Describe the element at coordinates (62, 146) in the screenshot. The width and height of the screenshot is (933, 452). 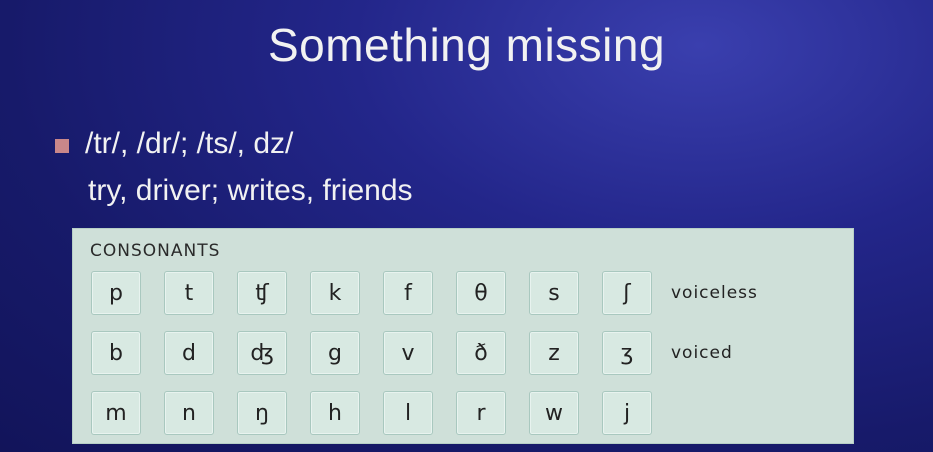
I see `square-bullet-icon` at that location.